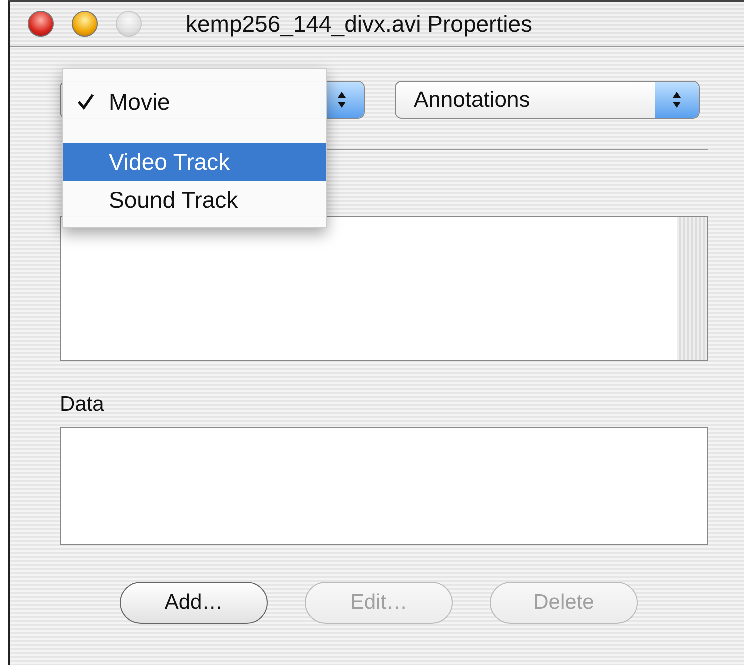  What do you see at coordinates (677, 100) in the screenshot?
I see `stepper-arrows-icon` at bounding box center [677, 100].